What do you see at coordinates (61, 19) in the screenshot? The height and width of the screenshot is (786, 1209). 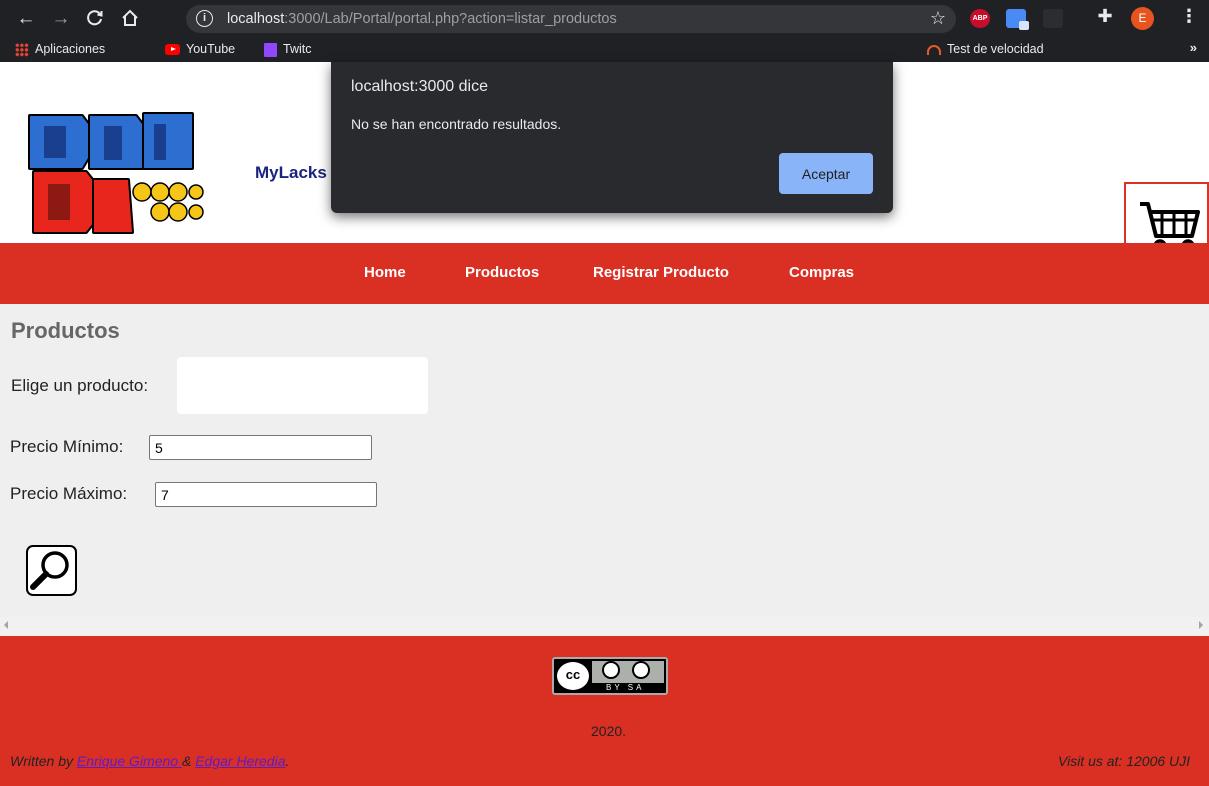 I see `forward-arrow-icon: →` at bounding box center [61, 19].